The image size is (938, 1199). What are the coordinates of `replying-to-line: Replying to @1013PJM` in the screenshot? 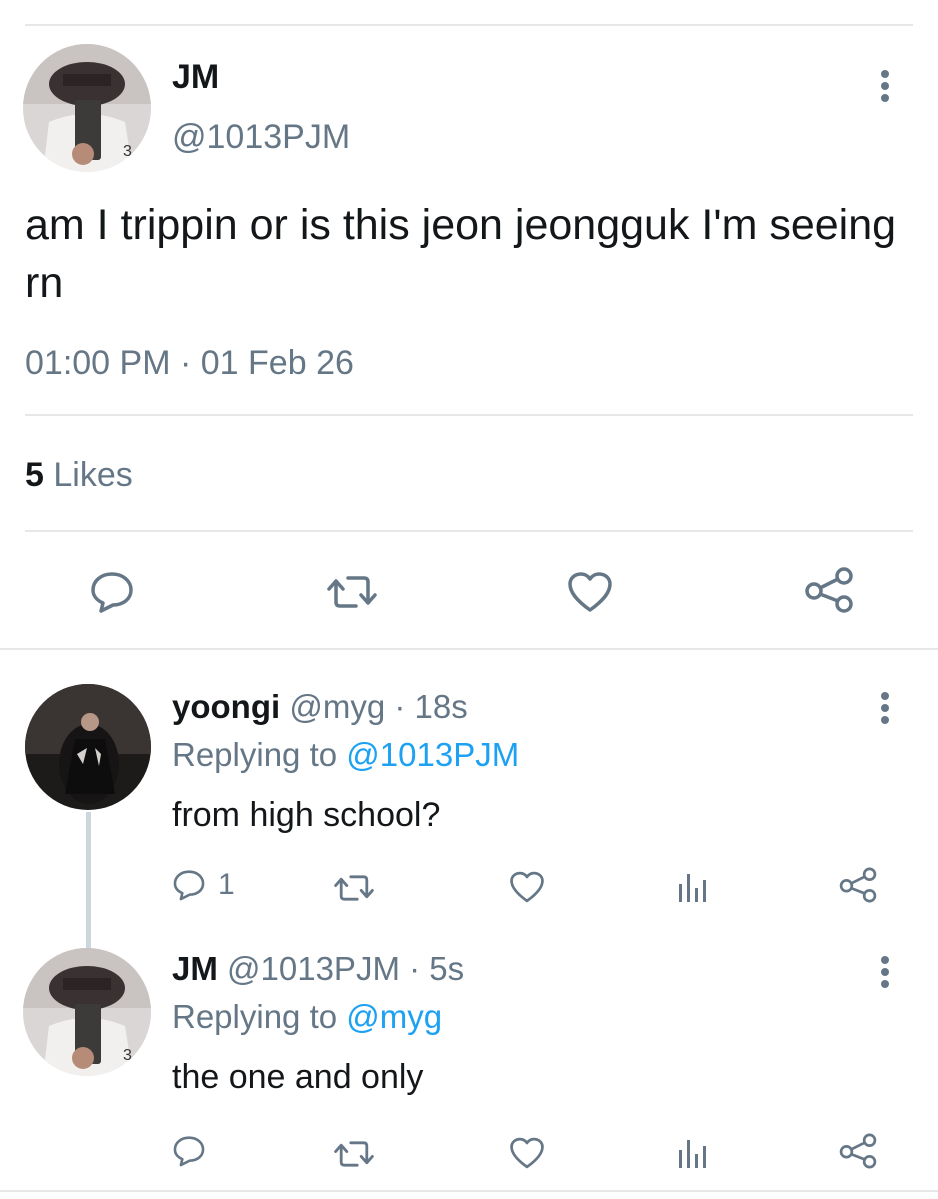 It's located at (345, 755).